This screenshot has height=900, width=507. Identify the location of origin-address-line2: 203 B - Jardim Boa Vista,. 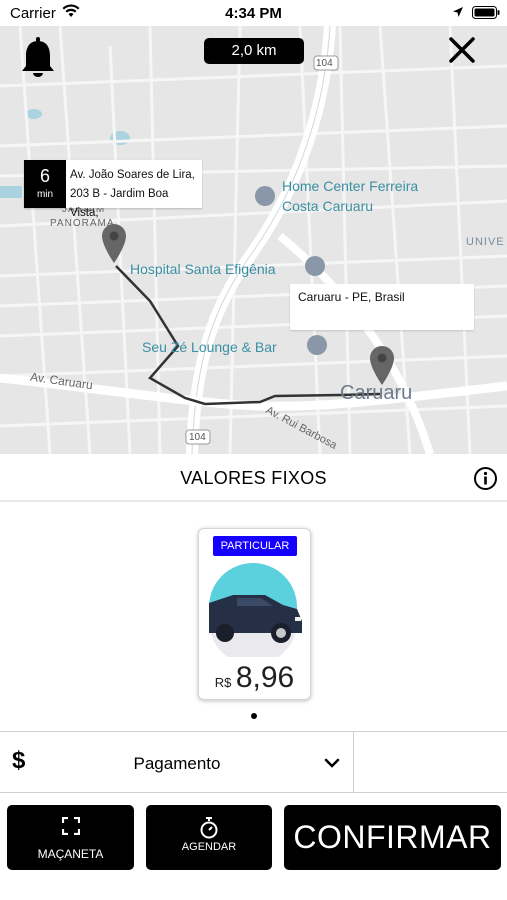
(119, 203).